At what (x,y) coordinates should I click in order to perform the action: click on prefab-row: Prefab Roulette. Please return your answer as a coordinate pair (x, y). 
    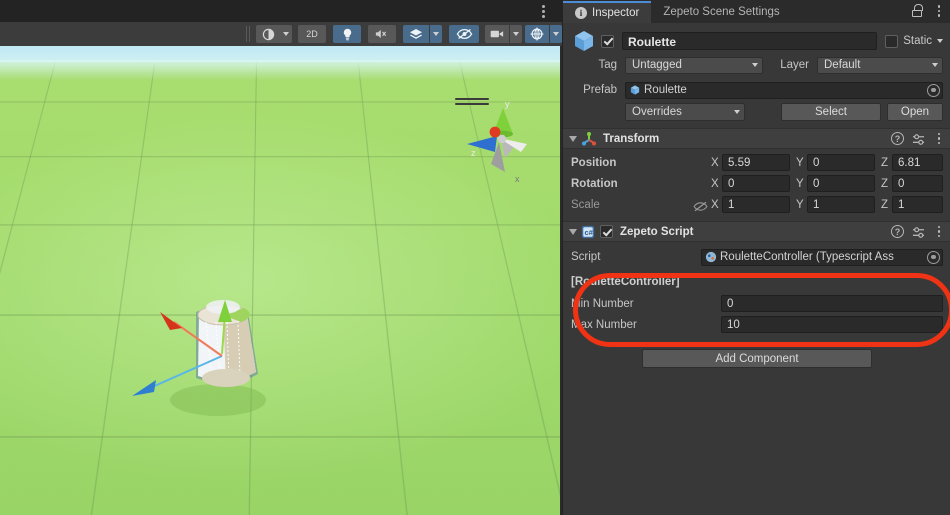
    Looking at the image, I should click on (756, 90).